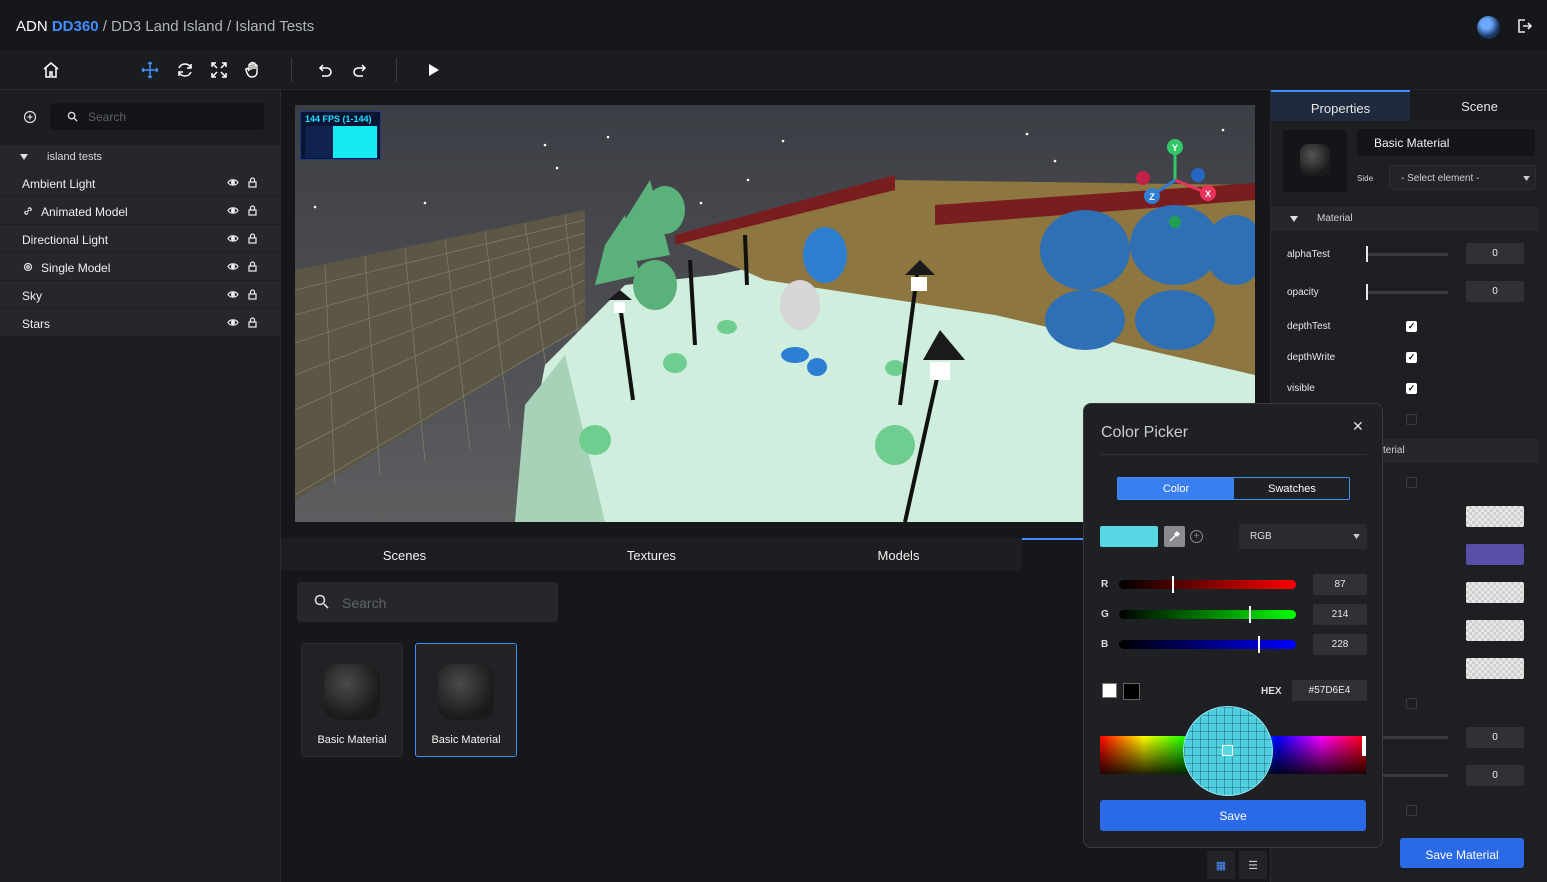 The height and width of the screenshot is (882, 1547). What do you see at coordinates (140, 239) in the screenshot?
I see `tree-item: Directional Light` at bounding box center [140, 239].